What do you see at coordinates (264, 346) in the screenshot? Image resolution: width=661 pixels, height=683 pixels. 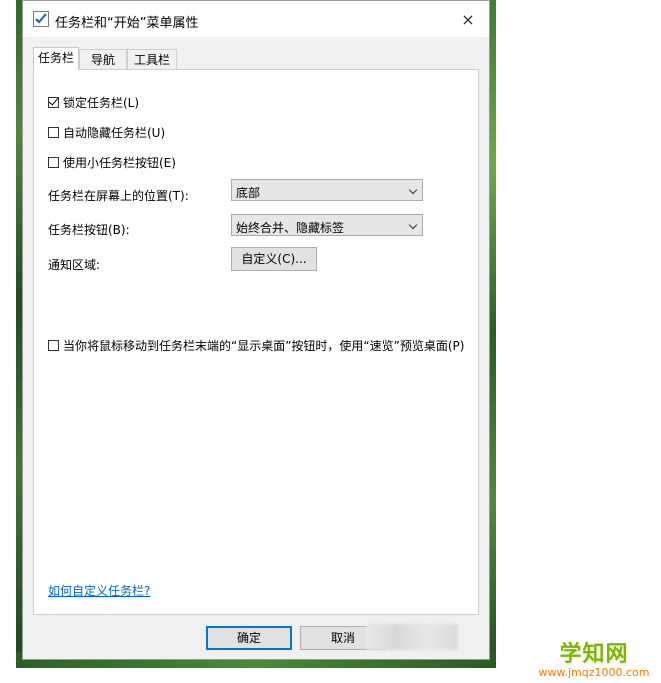 I see `peek-label: 当你将鼠标移动到任务栏末端的“显示桌面”按钮时，使用“速览”预览桌面(P)` at bounding box center [264, 346].